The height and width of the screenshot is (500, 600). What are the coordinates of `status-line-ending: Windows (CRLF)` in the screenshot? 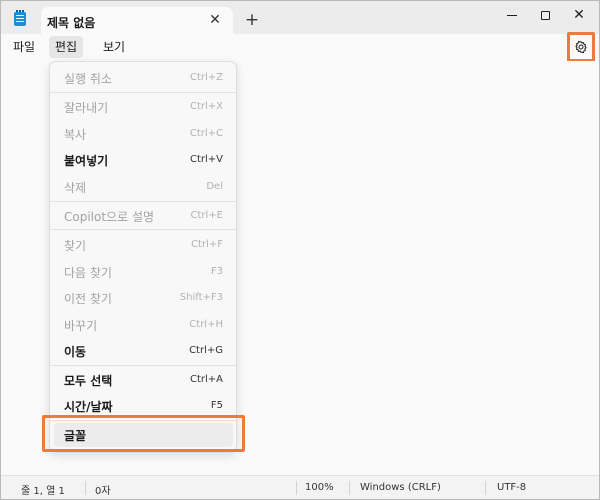 It's located at (400, 487).